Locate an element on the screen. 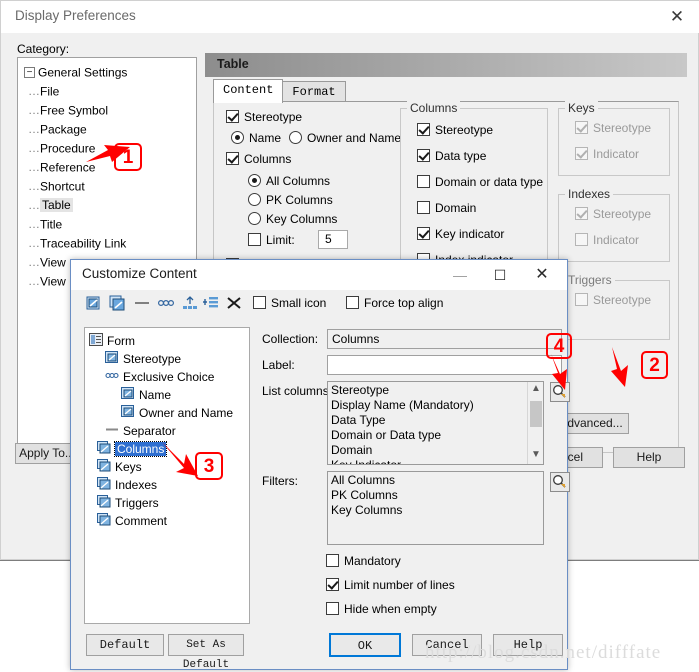  checkbox-small-icon: Small icon is located at coordinates (289, 303).